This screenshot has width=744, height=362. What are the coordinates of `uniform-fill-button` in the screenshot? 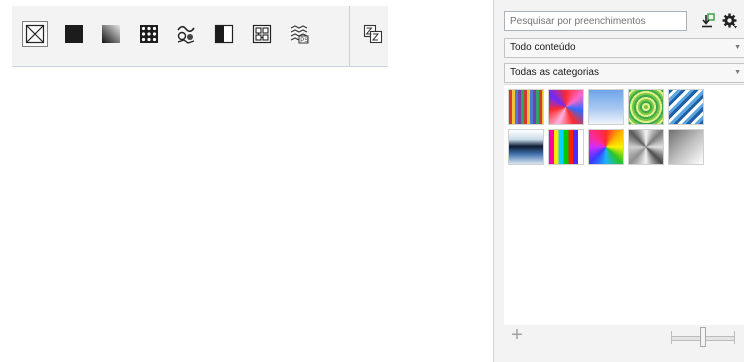 It's located at (74, 34).